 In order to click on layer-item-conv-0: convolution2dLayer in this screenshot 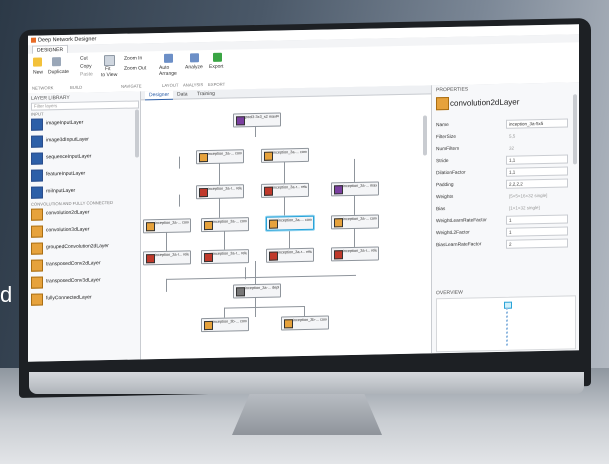, I will do `click(80, 213)`.